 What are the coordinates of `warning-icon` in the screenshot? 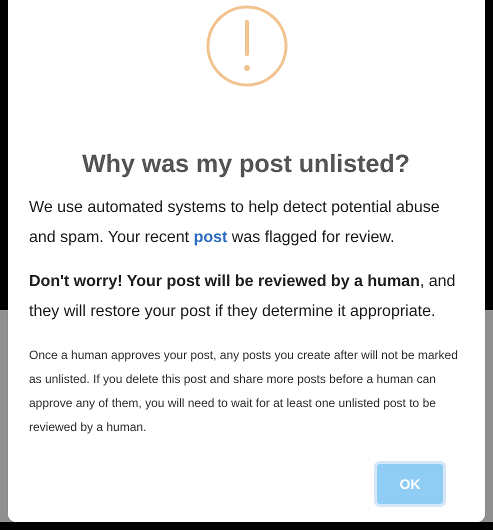 It's located at (247, 46).